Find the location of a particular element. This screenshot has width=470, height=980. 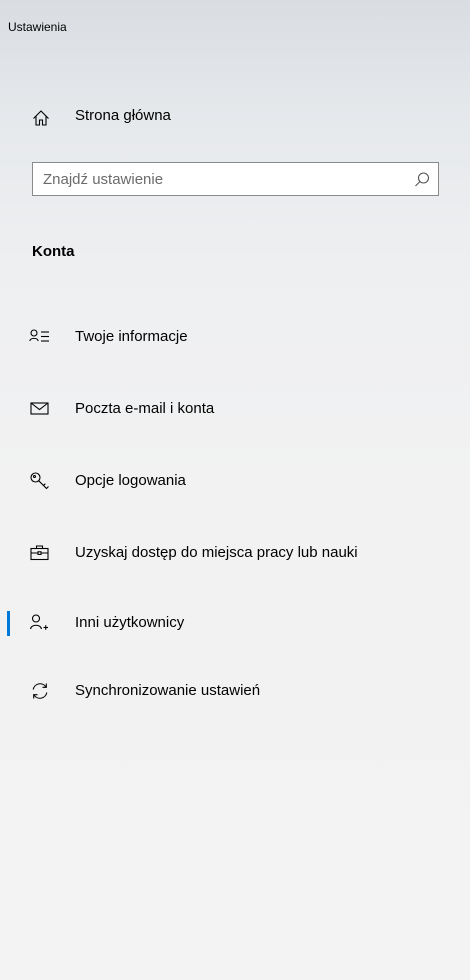

search-icon is located at coordinates (422, 180).